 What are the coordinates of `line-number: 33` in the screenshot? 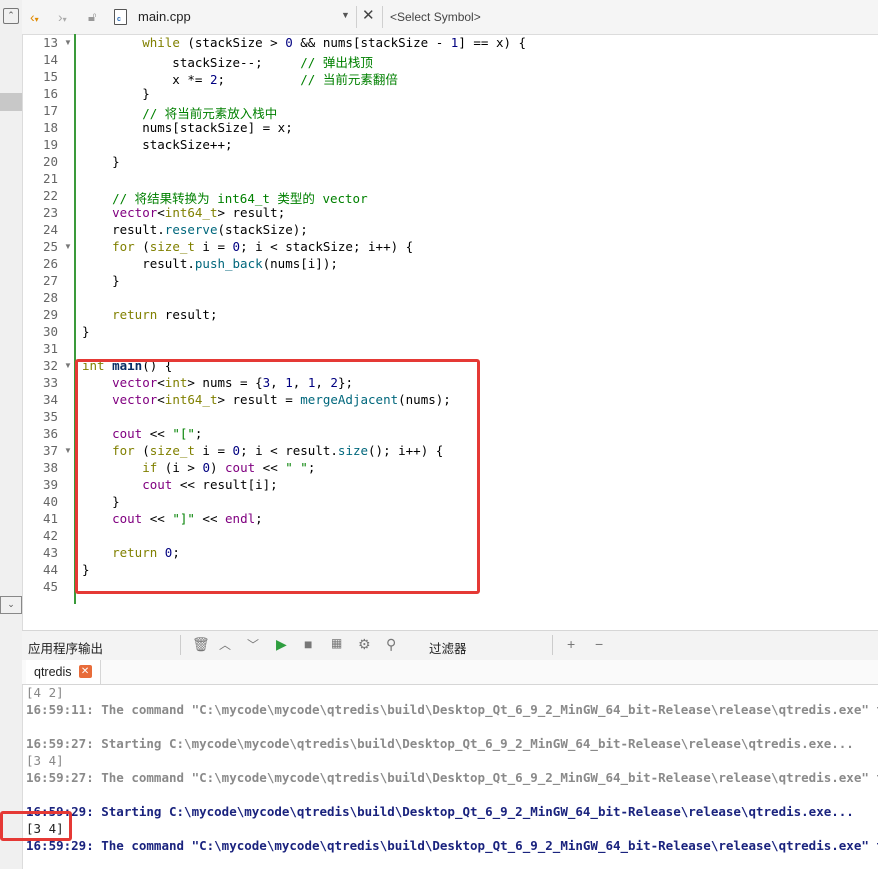 It's located at (50, 382).